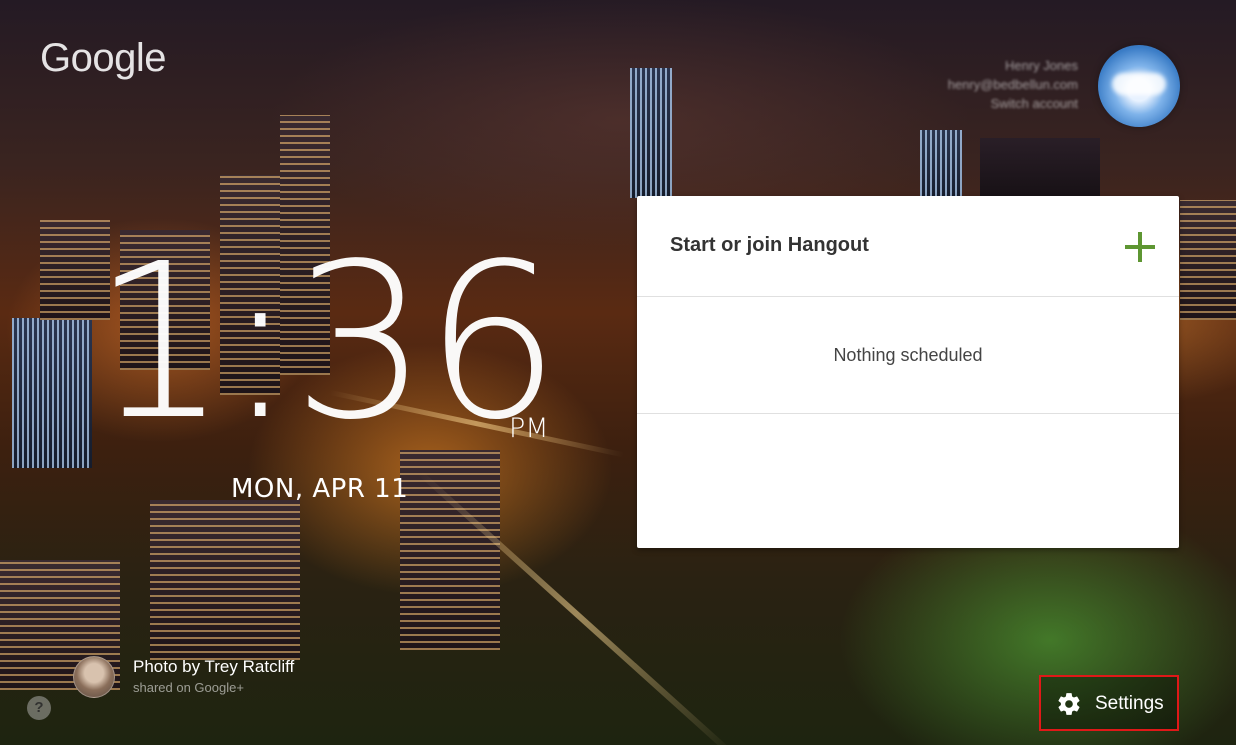 This screenshot has height=745, width=1236. I want to click on empty-schedule-message: Nothing scheduled, so click(908, 354).